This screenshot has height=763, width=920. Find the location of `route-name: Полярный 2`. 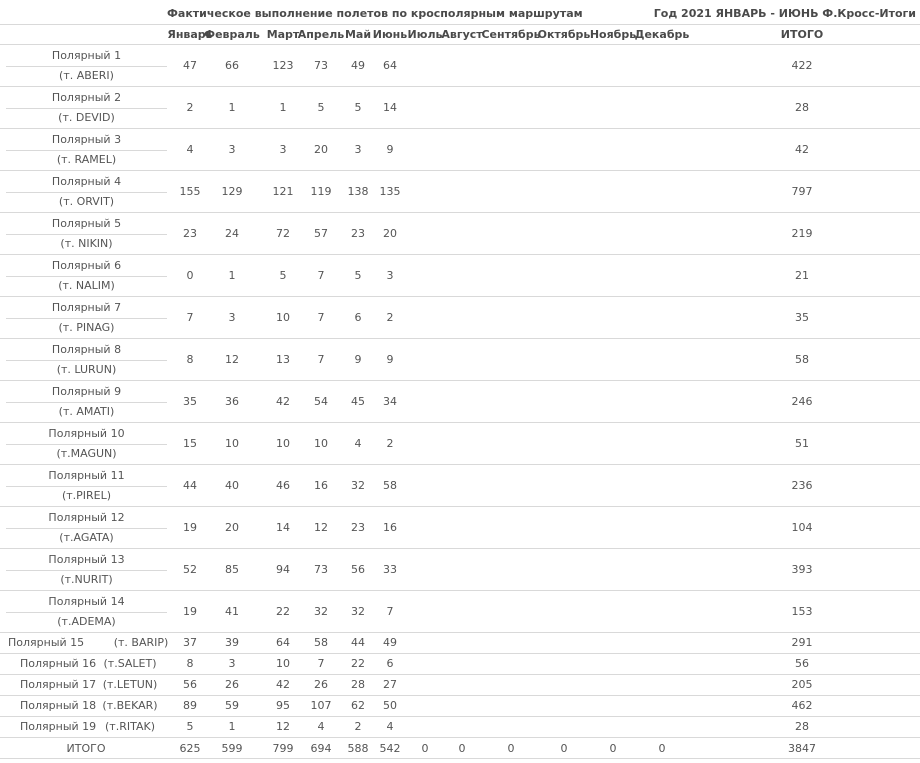

route-name: Полярный 2 is located at coordinates (86, 98).